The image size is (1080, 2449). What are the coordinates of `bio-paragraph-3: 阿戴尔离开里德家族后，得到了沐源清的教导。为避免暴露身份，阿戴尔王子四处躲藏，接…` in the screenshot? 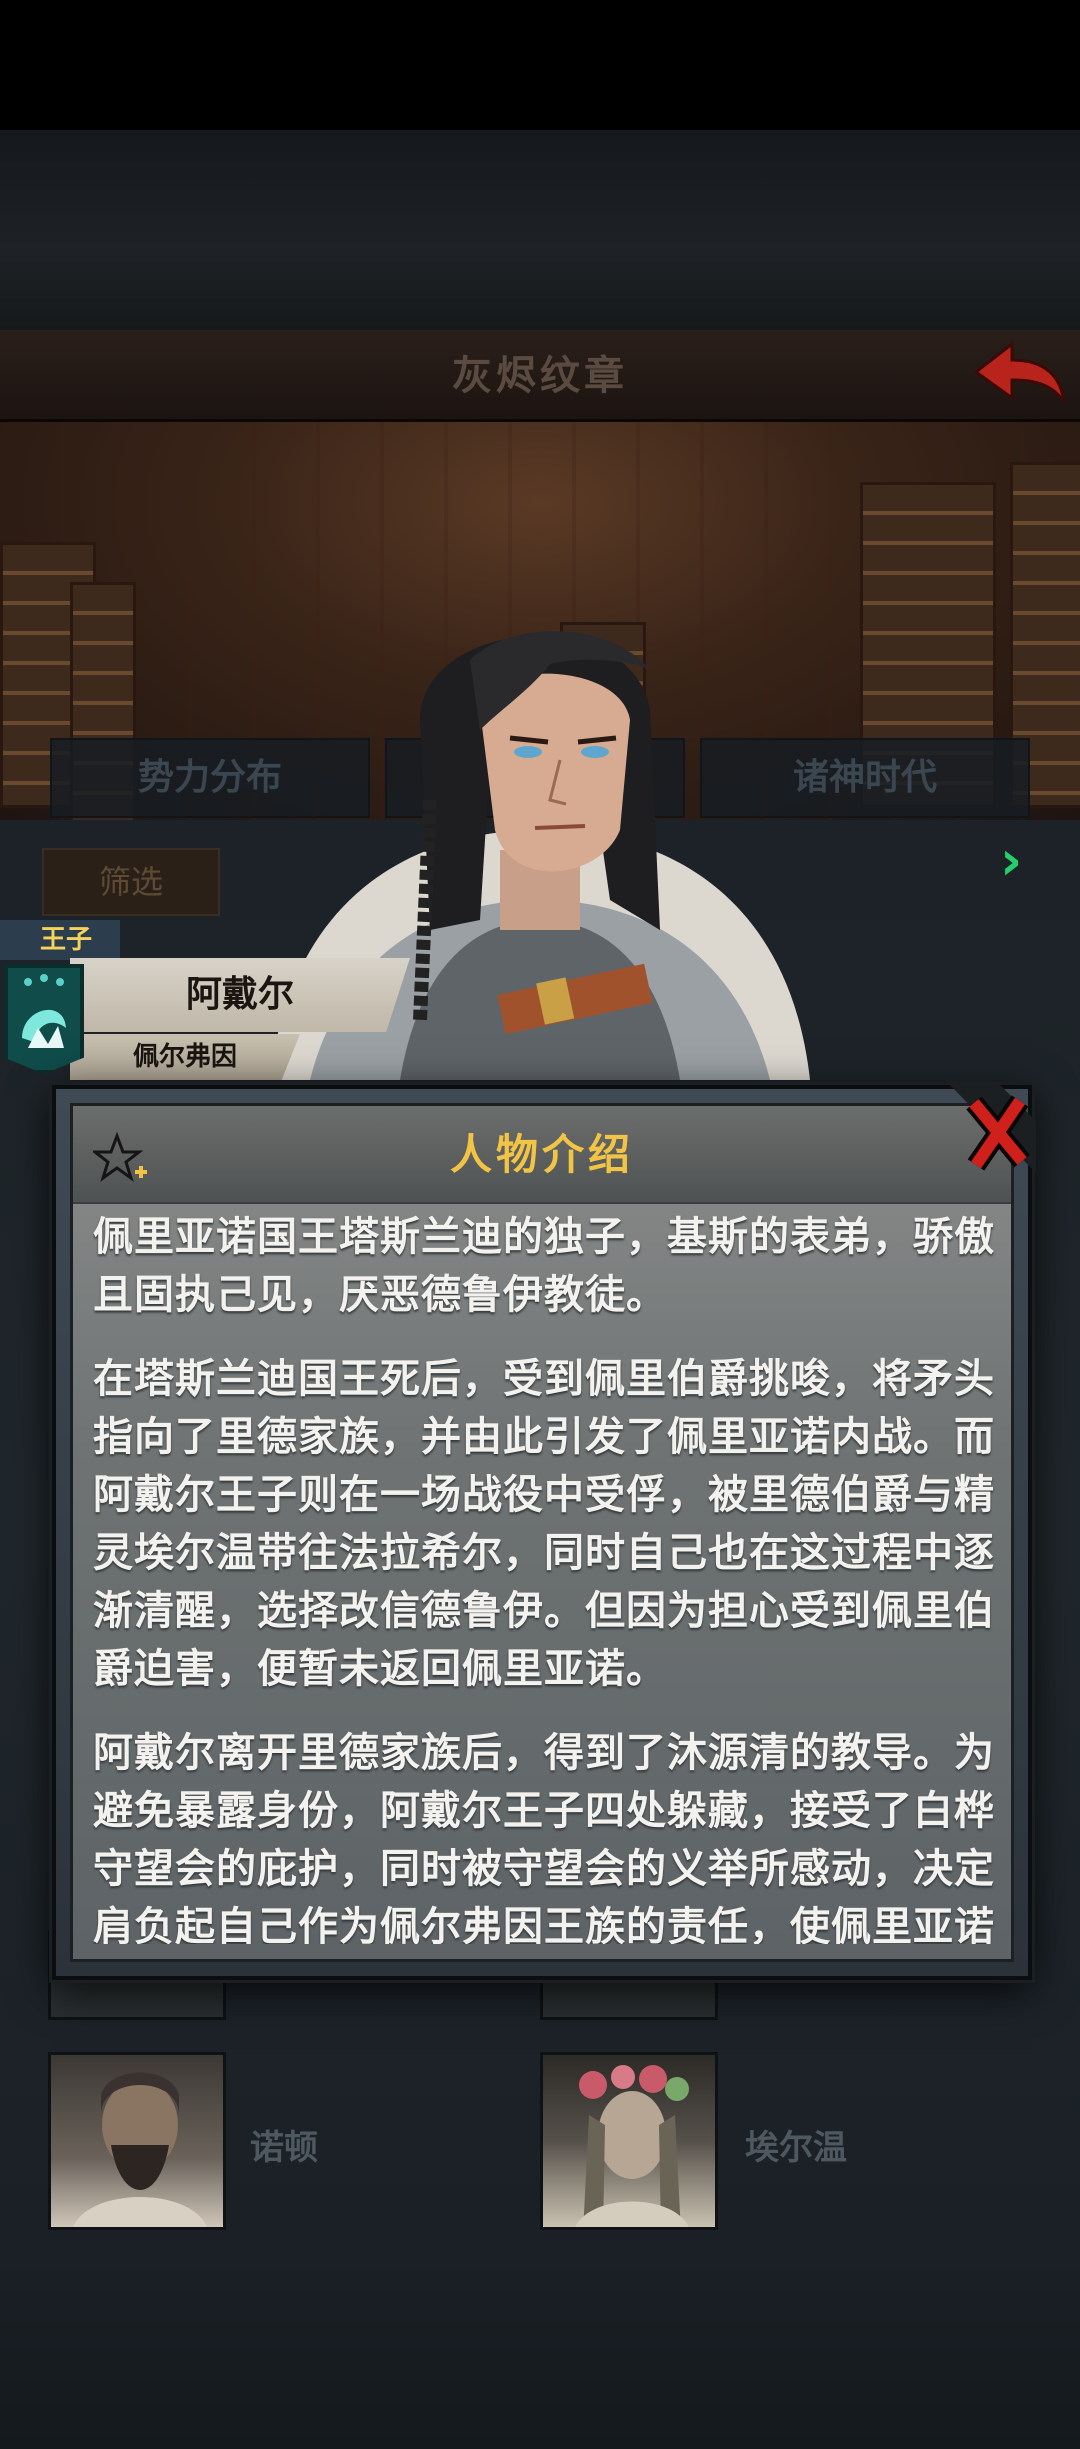 It's located at (544, 1837).